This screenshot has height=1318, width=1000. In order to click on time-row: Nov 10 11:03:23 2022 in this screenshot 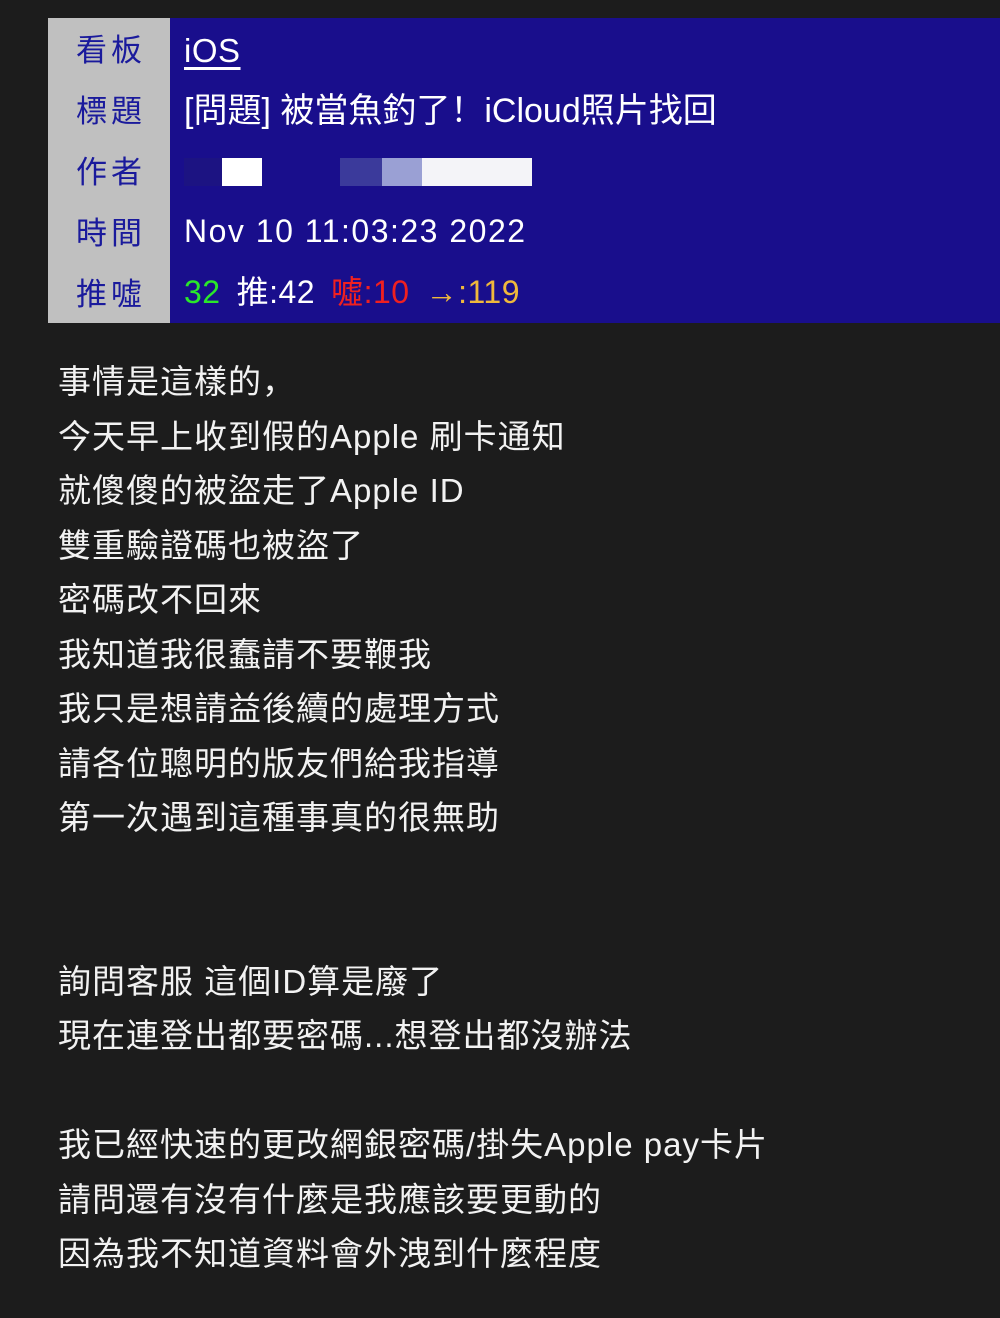, I will do `click(592, 231)`.